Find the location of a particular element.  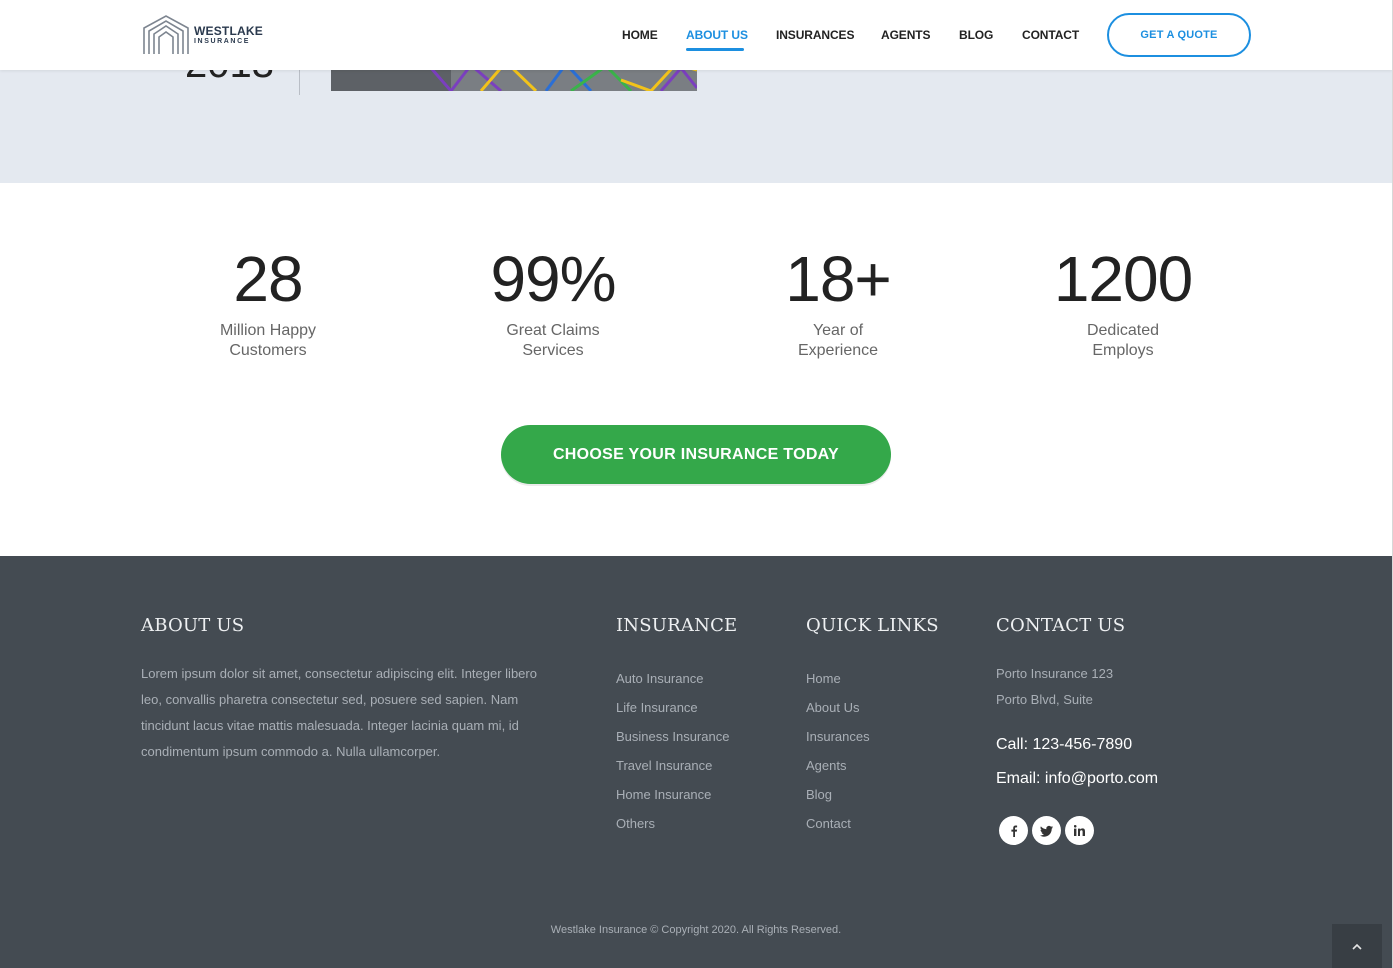

logo-name: WESTLAKE is located at coordinates (228, 30).